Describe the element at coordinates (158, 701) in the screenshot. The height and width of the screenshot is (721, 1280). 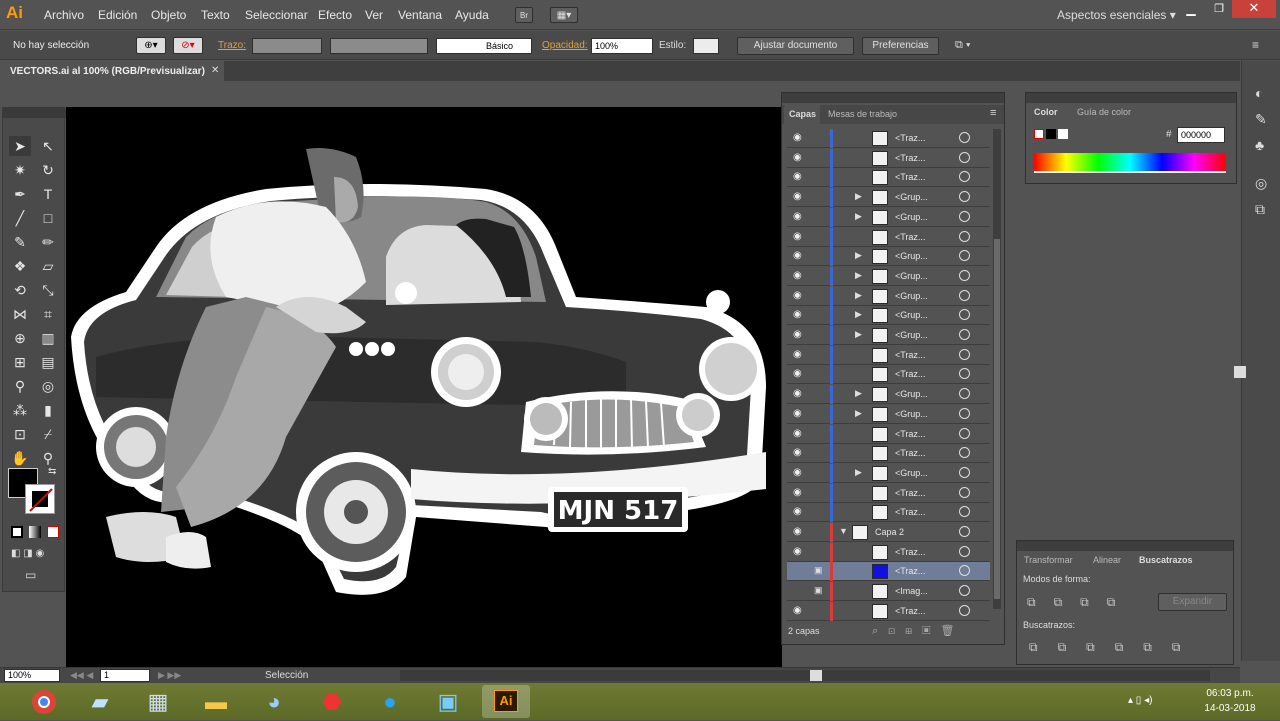
I see `calculator-taskbar-icon: ▦` at that location.